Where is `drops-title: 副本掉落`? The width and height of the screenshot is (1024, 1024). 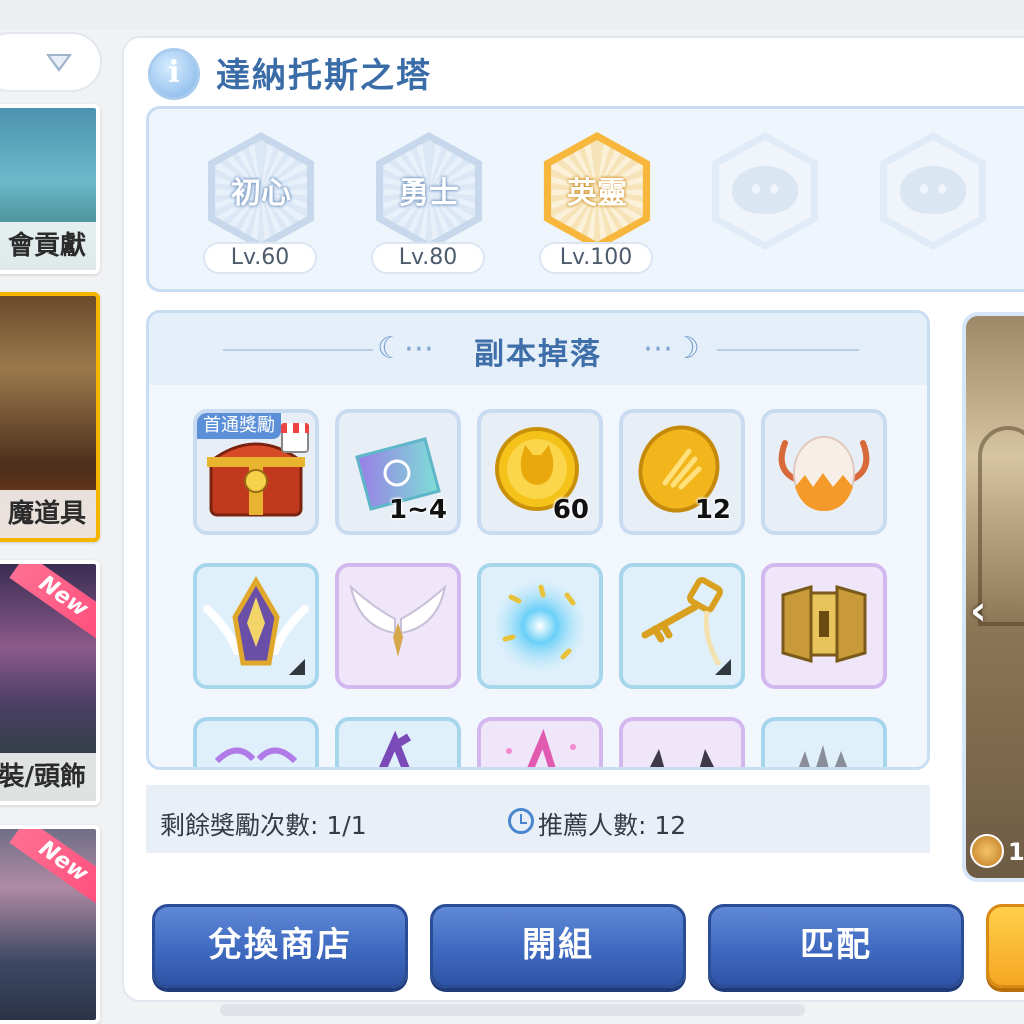 drops-title: 副本掉落 is located at coordinates (538, 354).